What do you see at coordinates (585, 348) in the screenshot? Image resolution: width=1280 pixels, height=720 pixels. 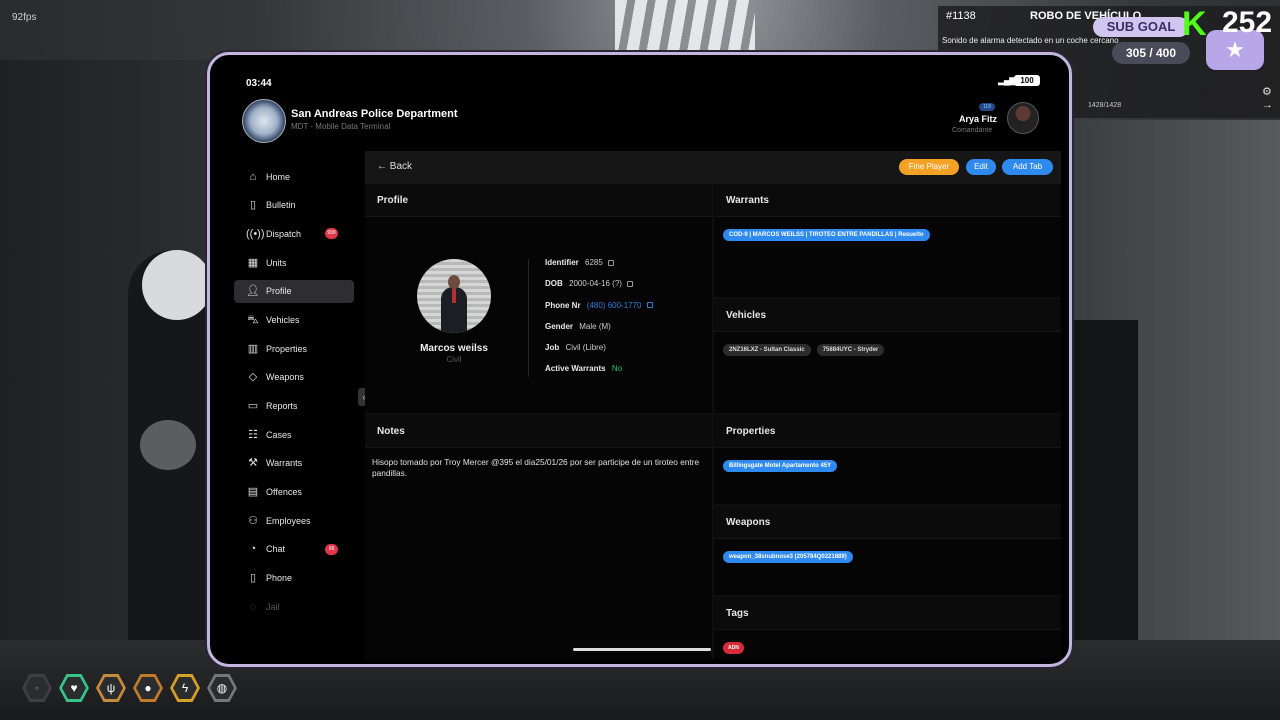 I see `job-value: Civil (Libre)` at bounding box center [585, 348].